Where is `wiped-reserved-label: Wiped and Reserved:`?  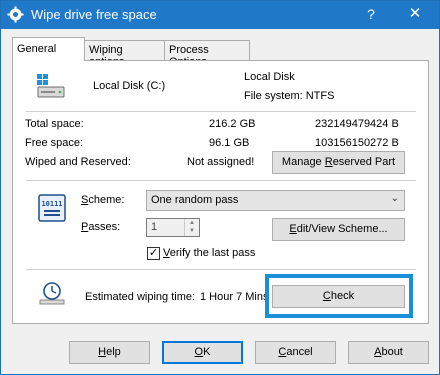
wiped-reserved-label: Wiped and Reserved: is located at coordinates (78, 162).